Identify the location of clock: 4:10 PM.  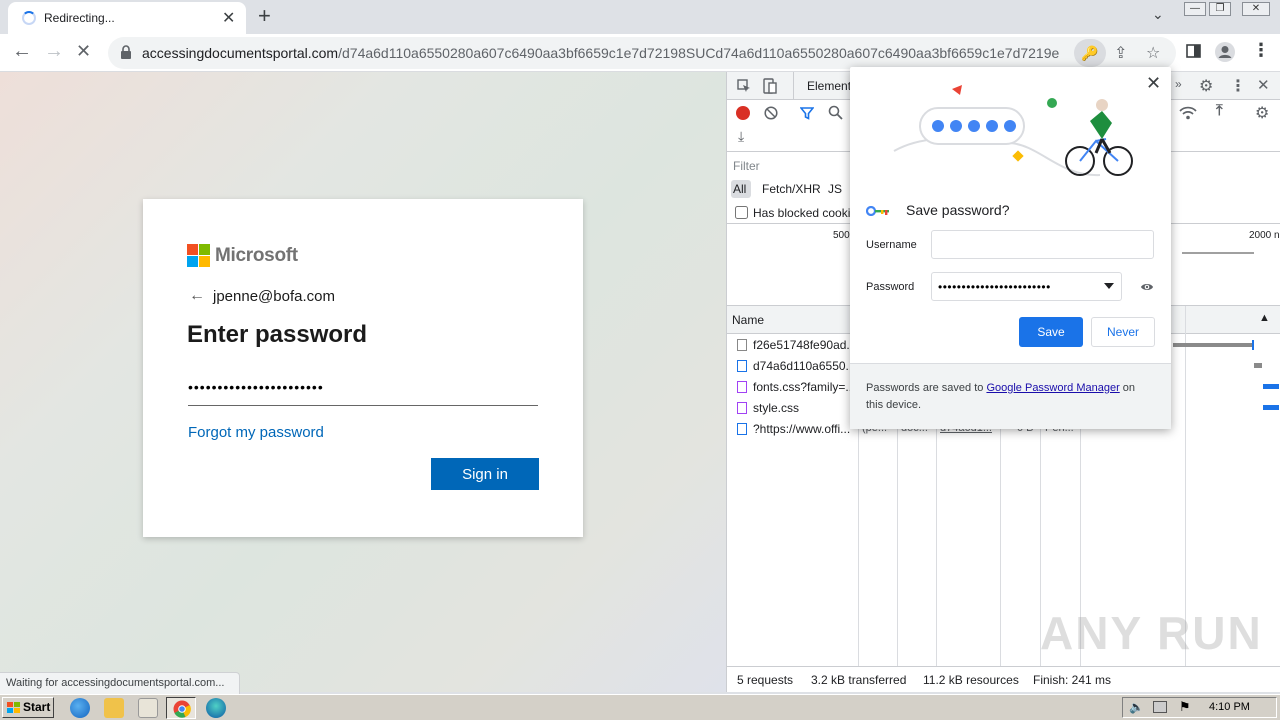
(1229, 707).